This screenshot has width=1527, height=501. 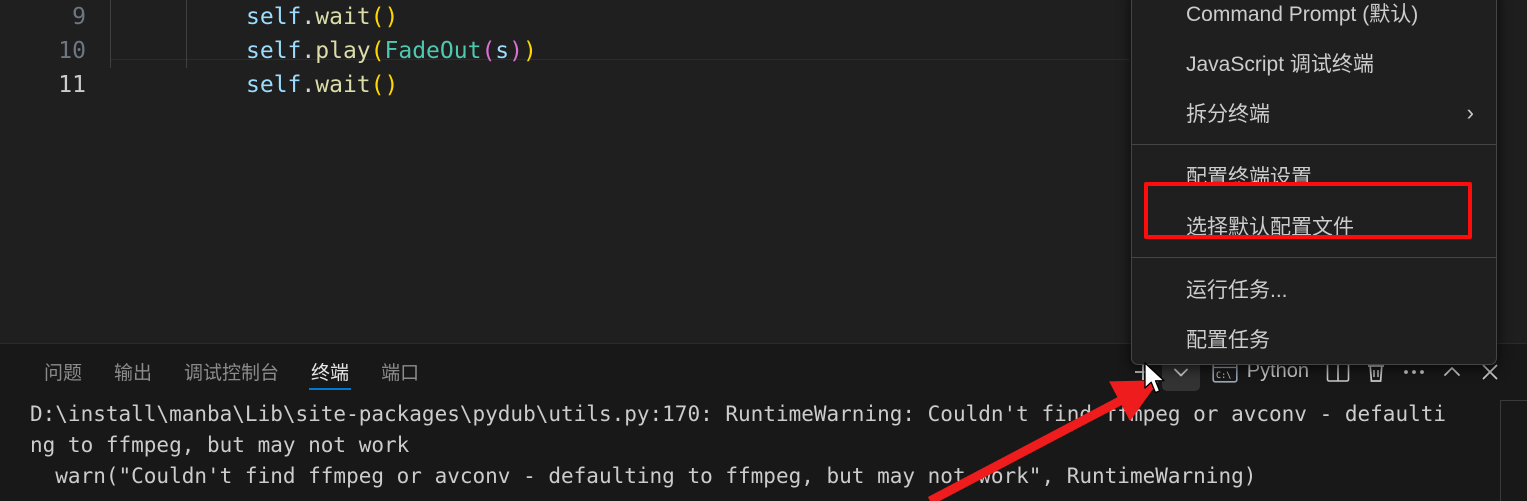 What do you see at coordinates (1302, 14) in the screenshot?
I see `menu-item-label: Command Prompt (默认)` at bounding box center [1302, 14].